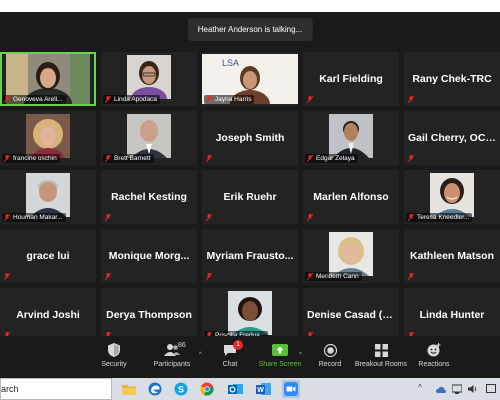 This screenshot has width=500, height=400. I want to click on svg-text: W, so click(260, 390).